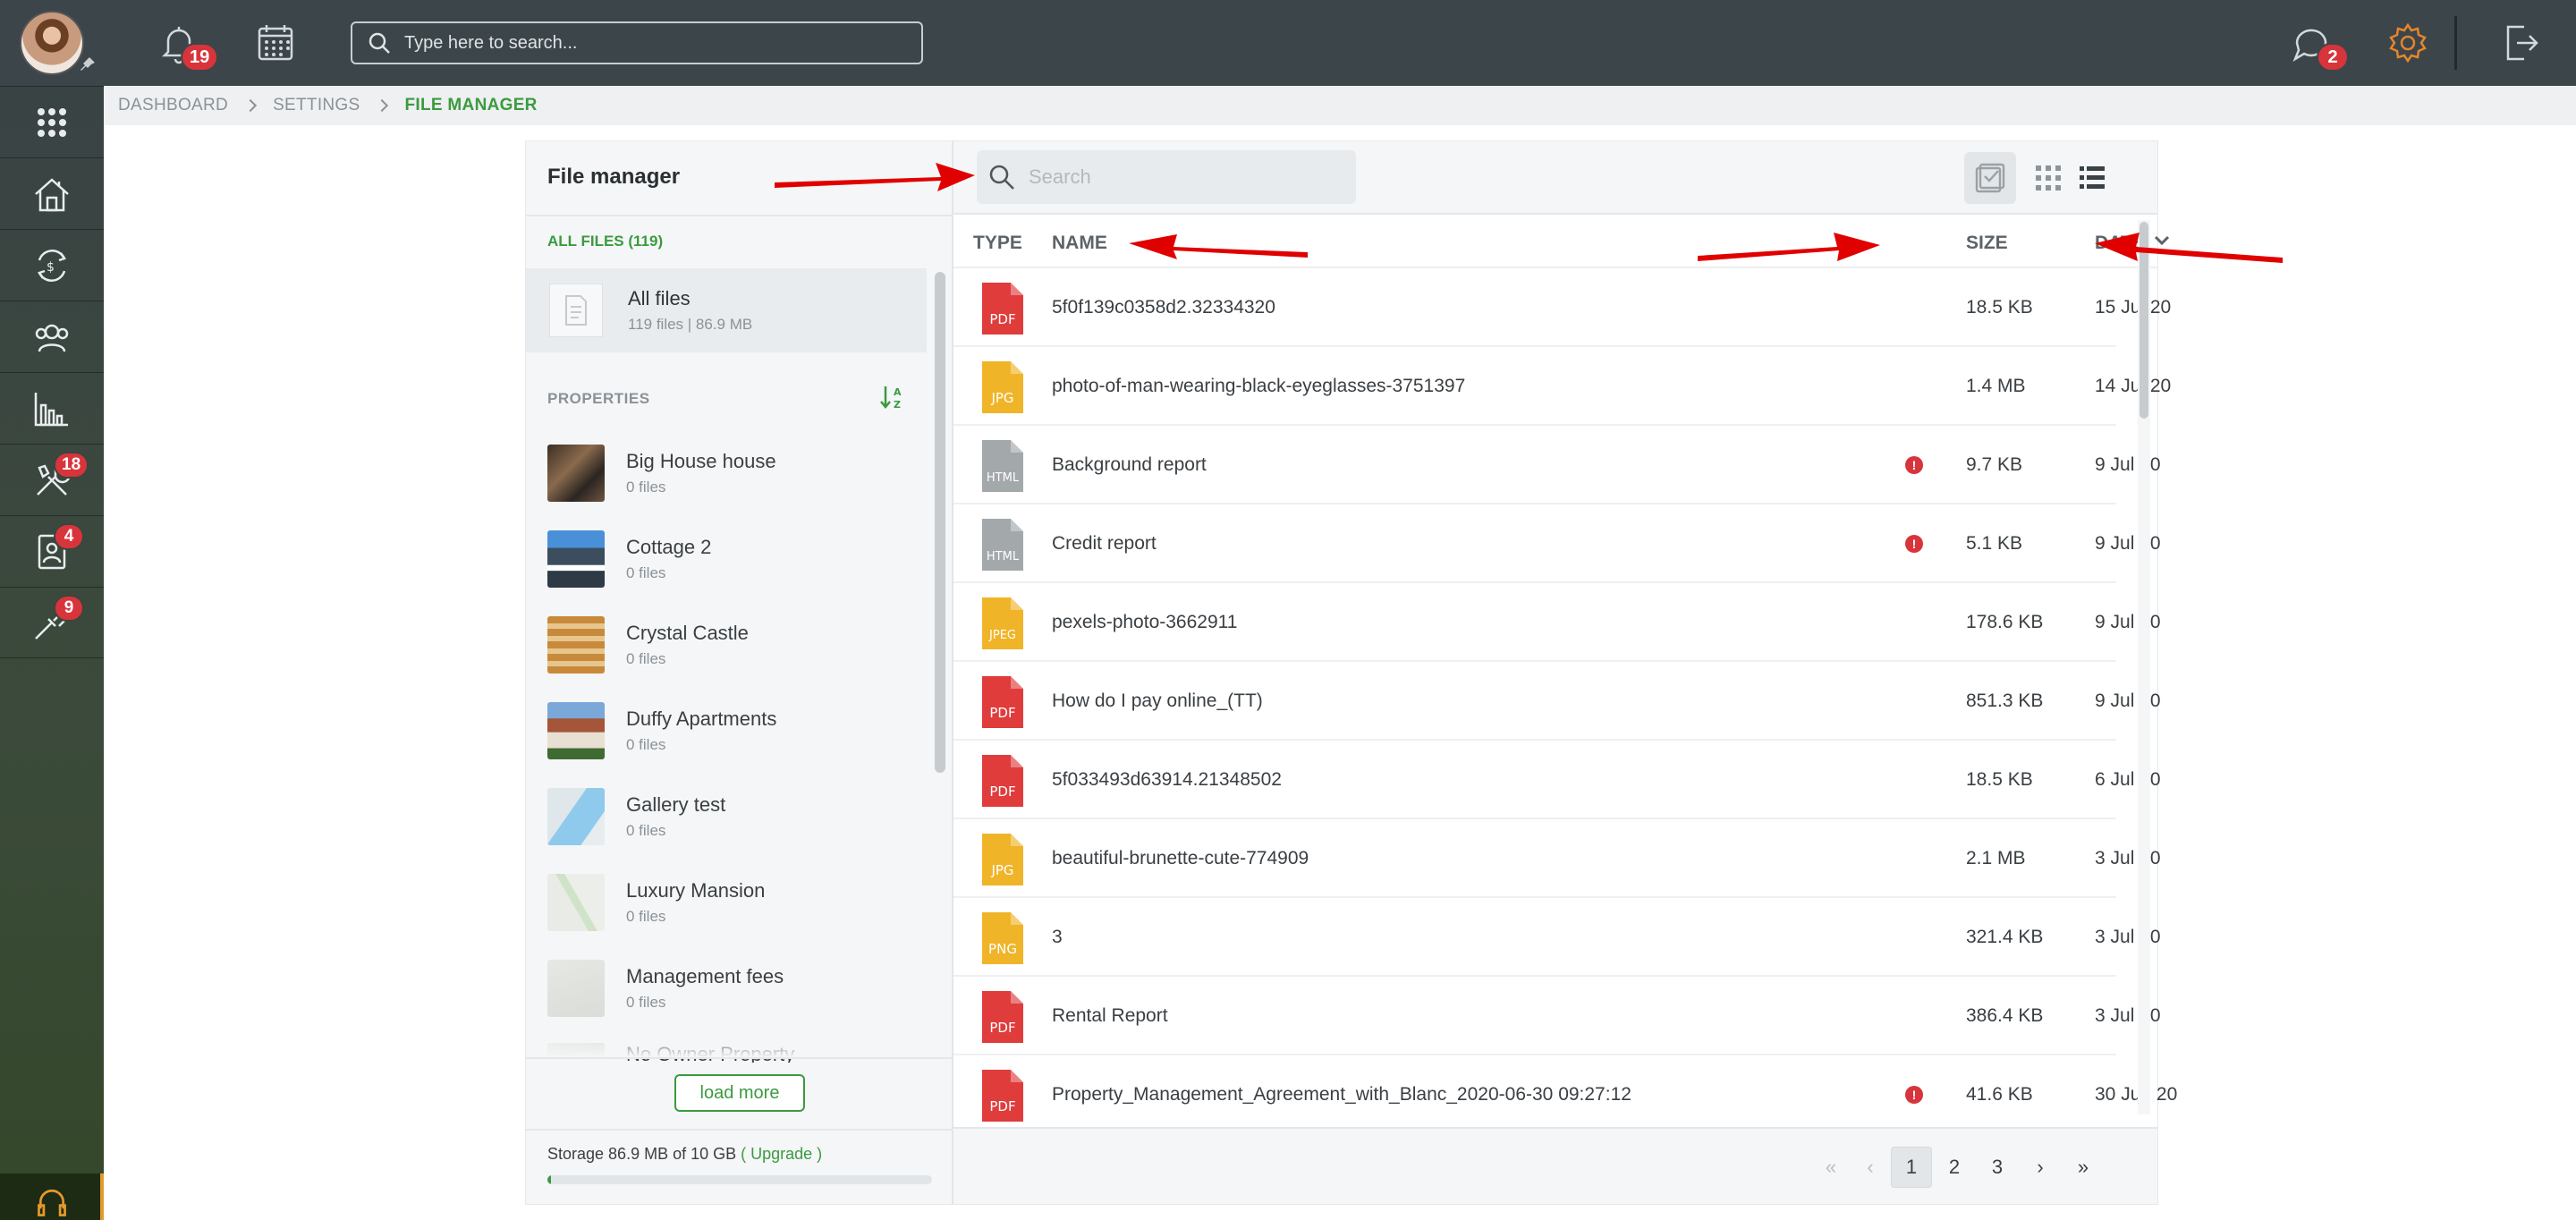 The height and width of the screenshot is (1220, 2576). Describe the element at coordinates (2083, 1167) in the screenshot. I see `last-page-button: »` at that location.